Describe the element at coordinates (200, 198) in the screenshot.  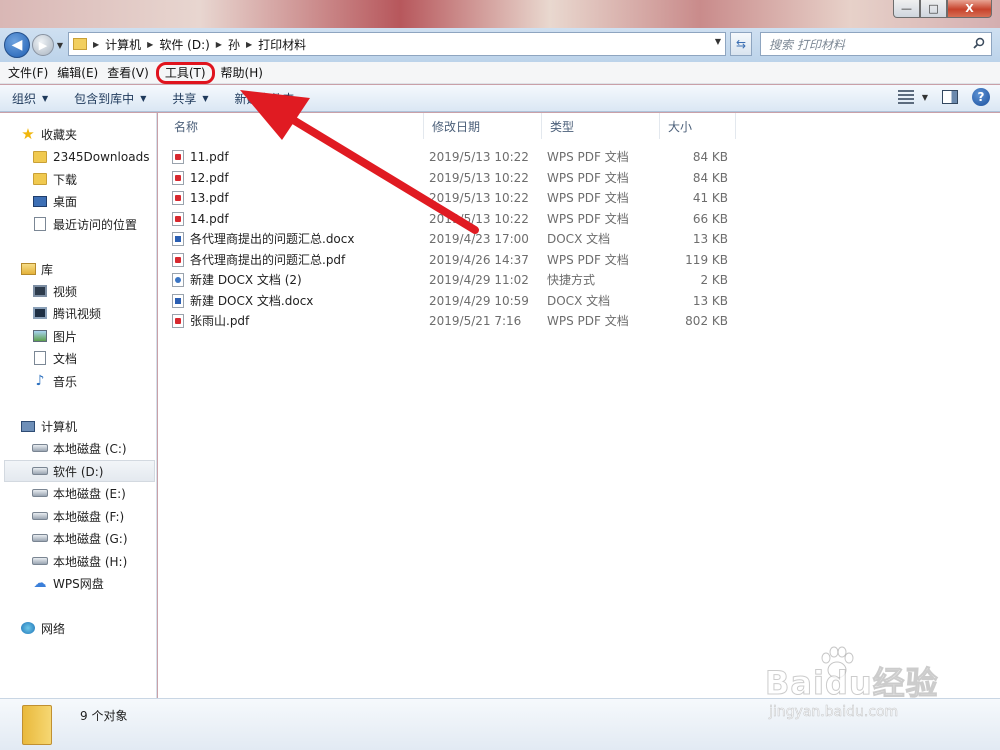
I see `file-name-cell: 13.pdf` at that location.